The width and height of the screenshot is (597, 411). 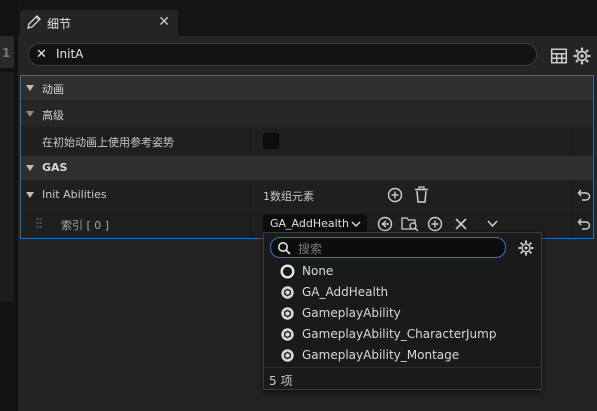 I want to click on expand-arrow-icon, so click(x=30, y=195).